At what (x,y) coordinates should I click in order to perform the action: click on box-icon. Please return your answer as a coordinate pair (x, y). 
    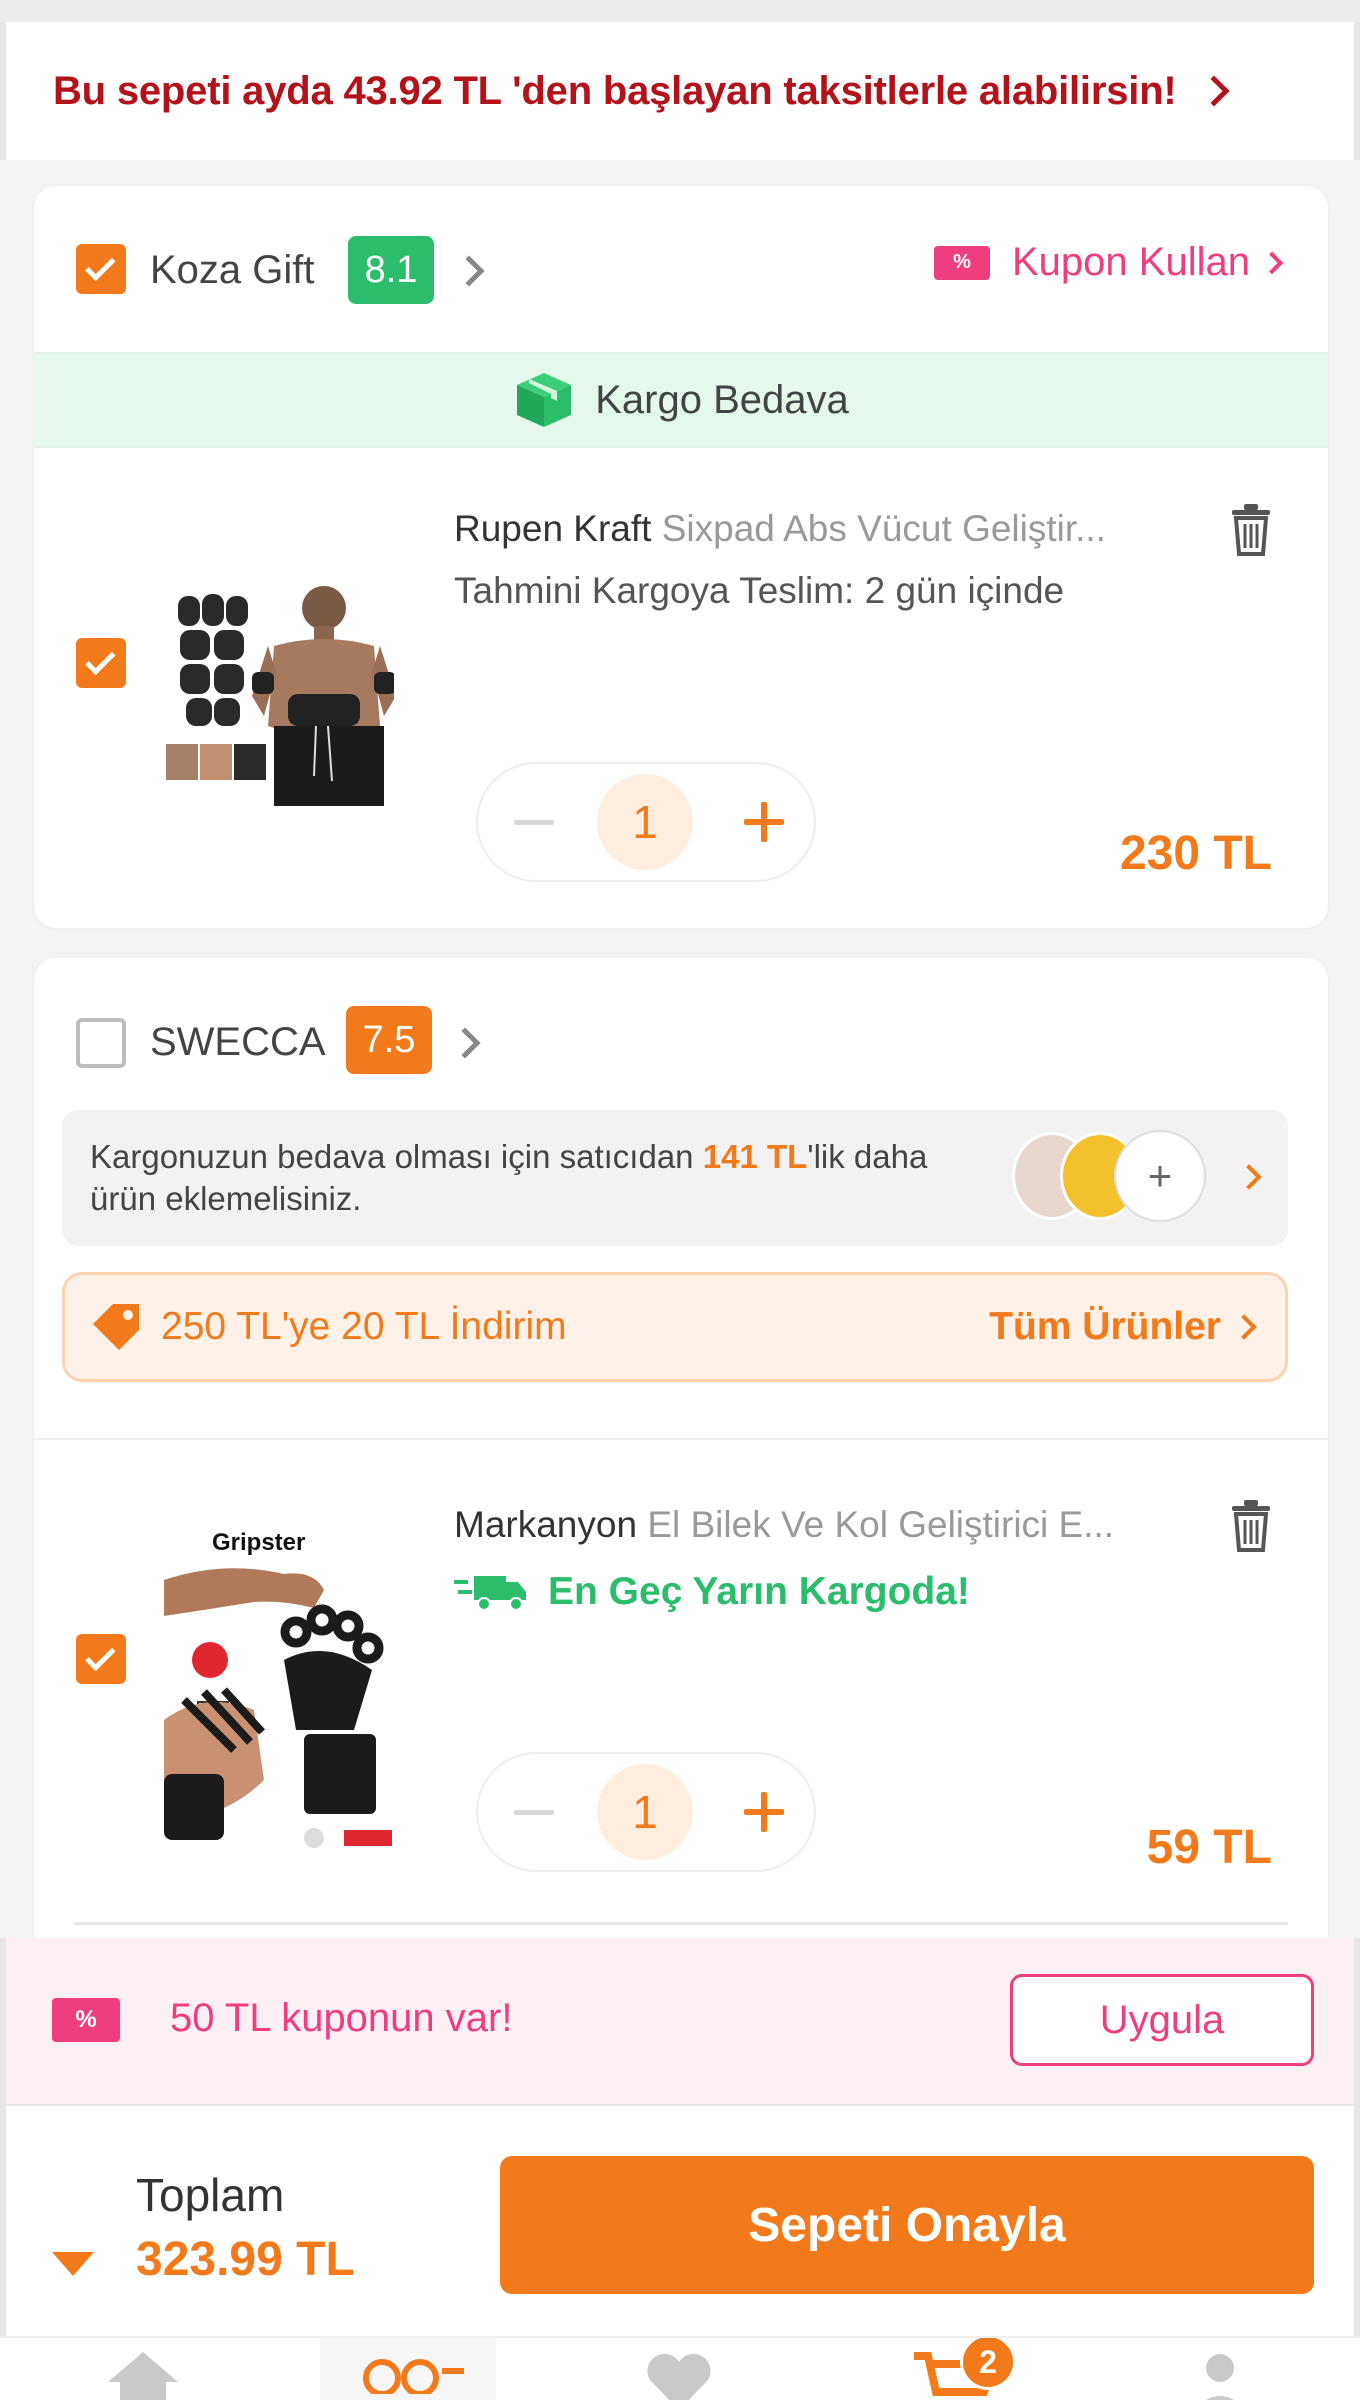
    Looking at the image, I should click on (544, 400).